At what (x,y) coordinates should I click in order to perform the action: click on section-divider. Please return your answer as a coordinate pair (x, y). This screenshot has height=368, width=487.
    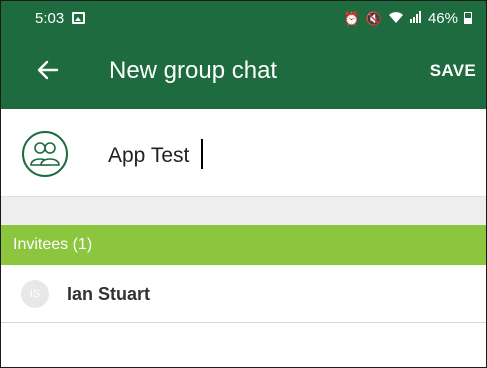
    Looking at the image, I should click on (243, 211).